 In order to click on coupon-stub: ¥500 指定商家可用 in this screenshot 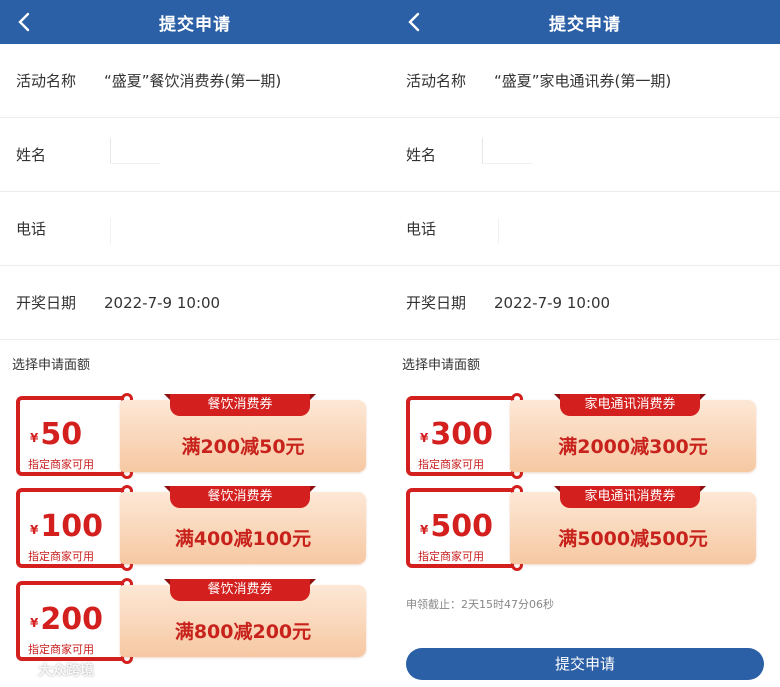, I will do `click(464, 528)`.